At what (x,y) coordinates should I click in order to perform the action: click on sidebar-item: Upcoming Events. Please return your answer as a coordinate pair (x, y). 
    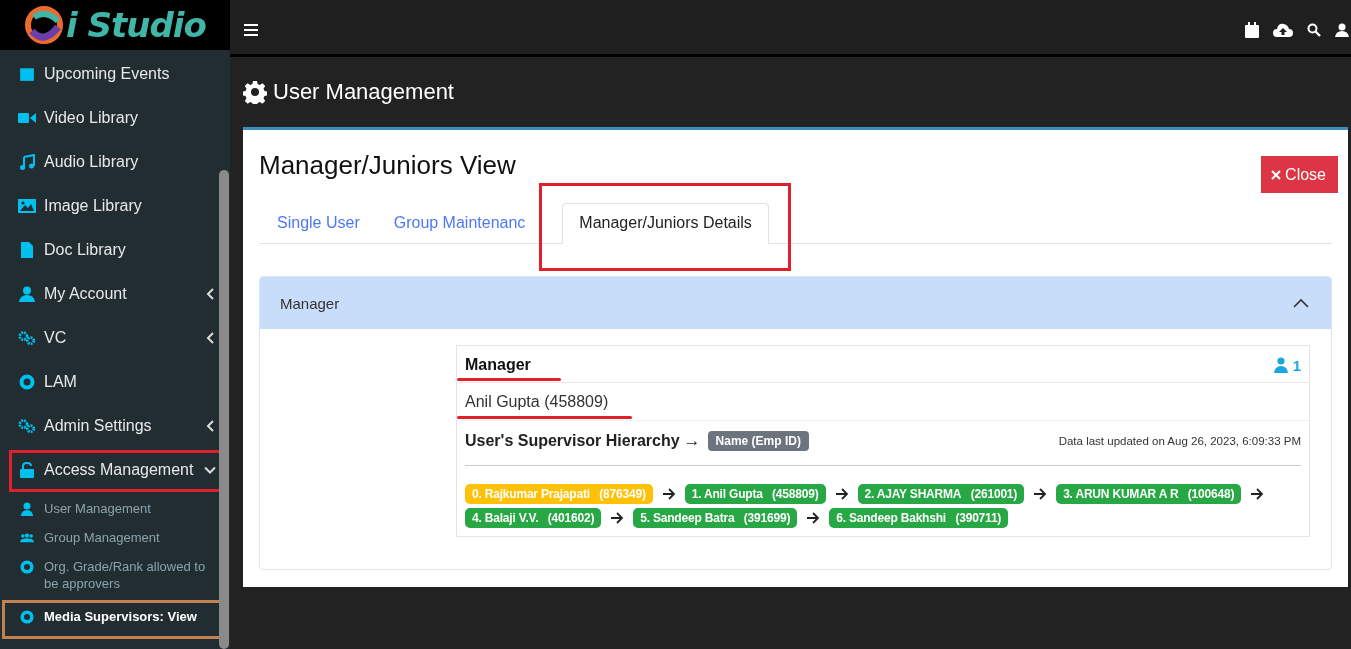
    Looking at the image, I should click on (109, 74).